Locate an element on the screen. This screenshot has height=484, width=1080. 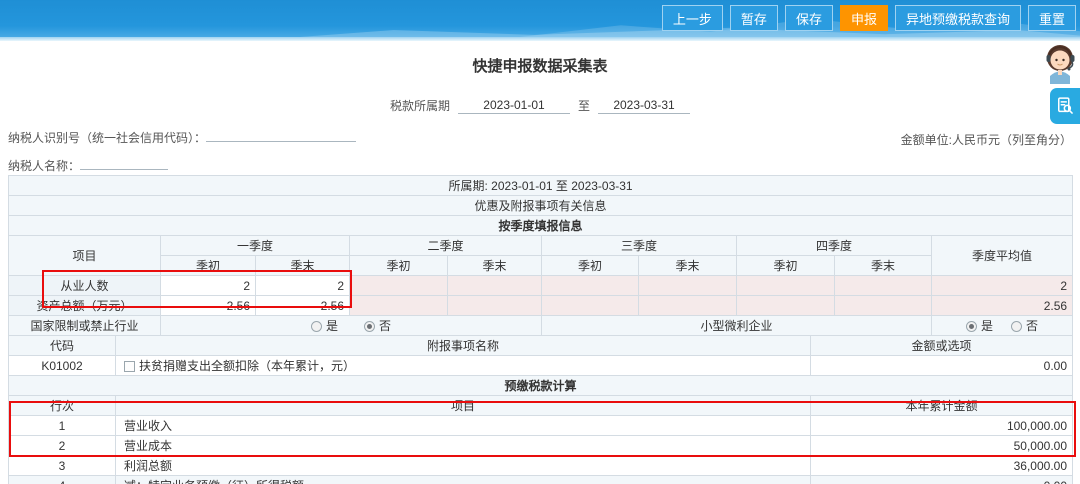
prepay-amount-header: 本年累计金额 is located at coordinates (941, 405).